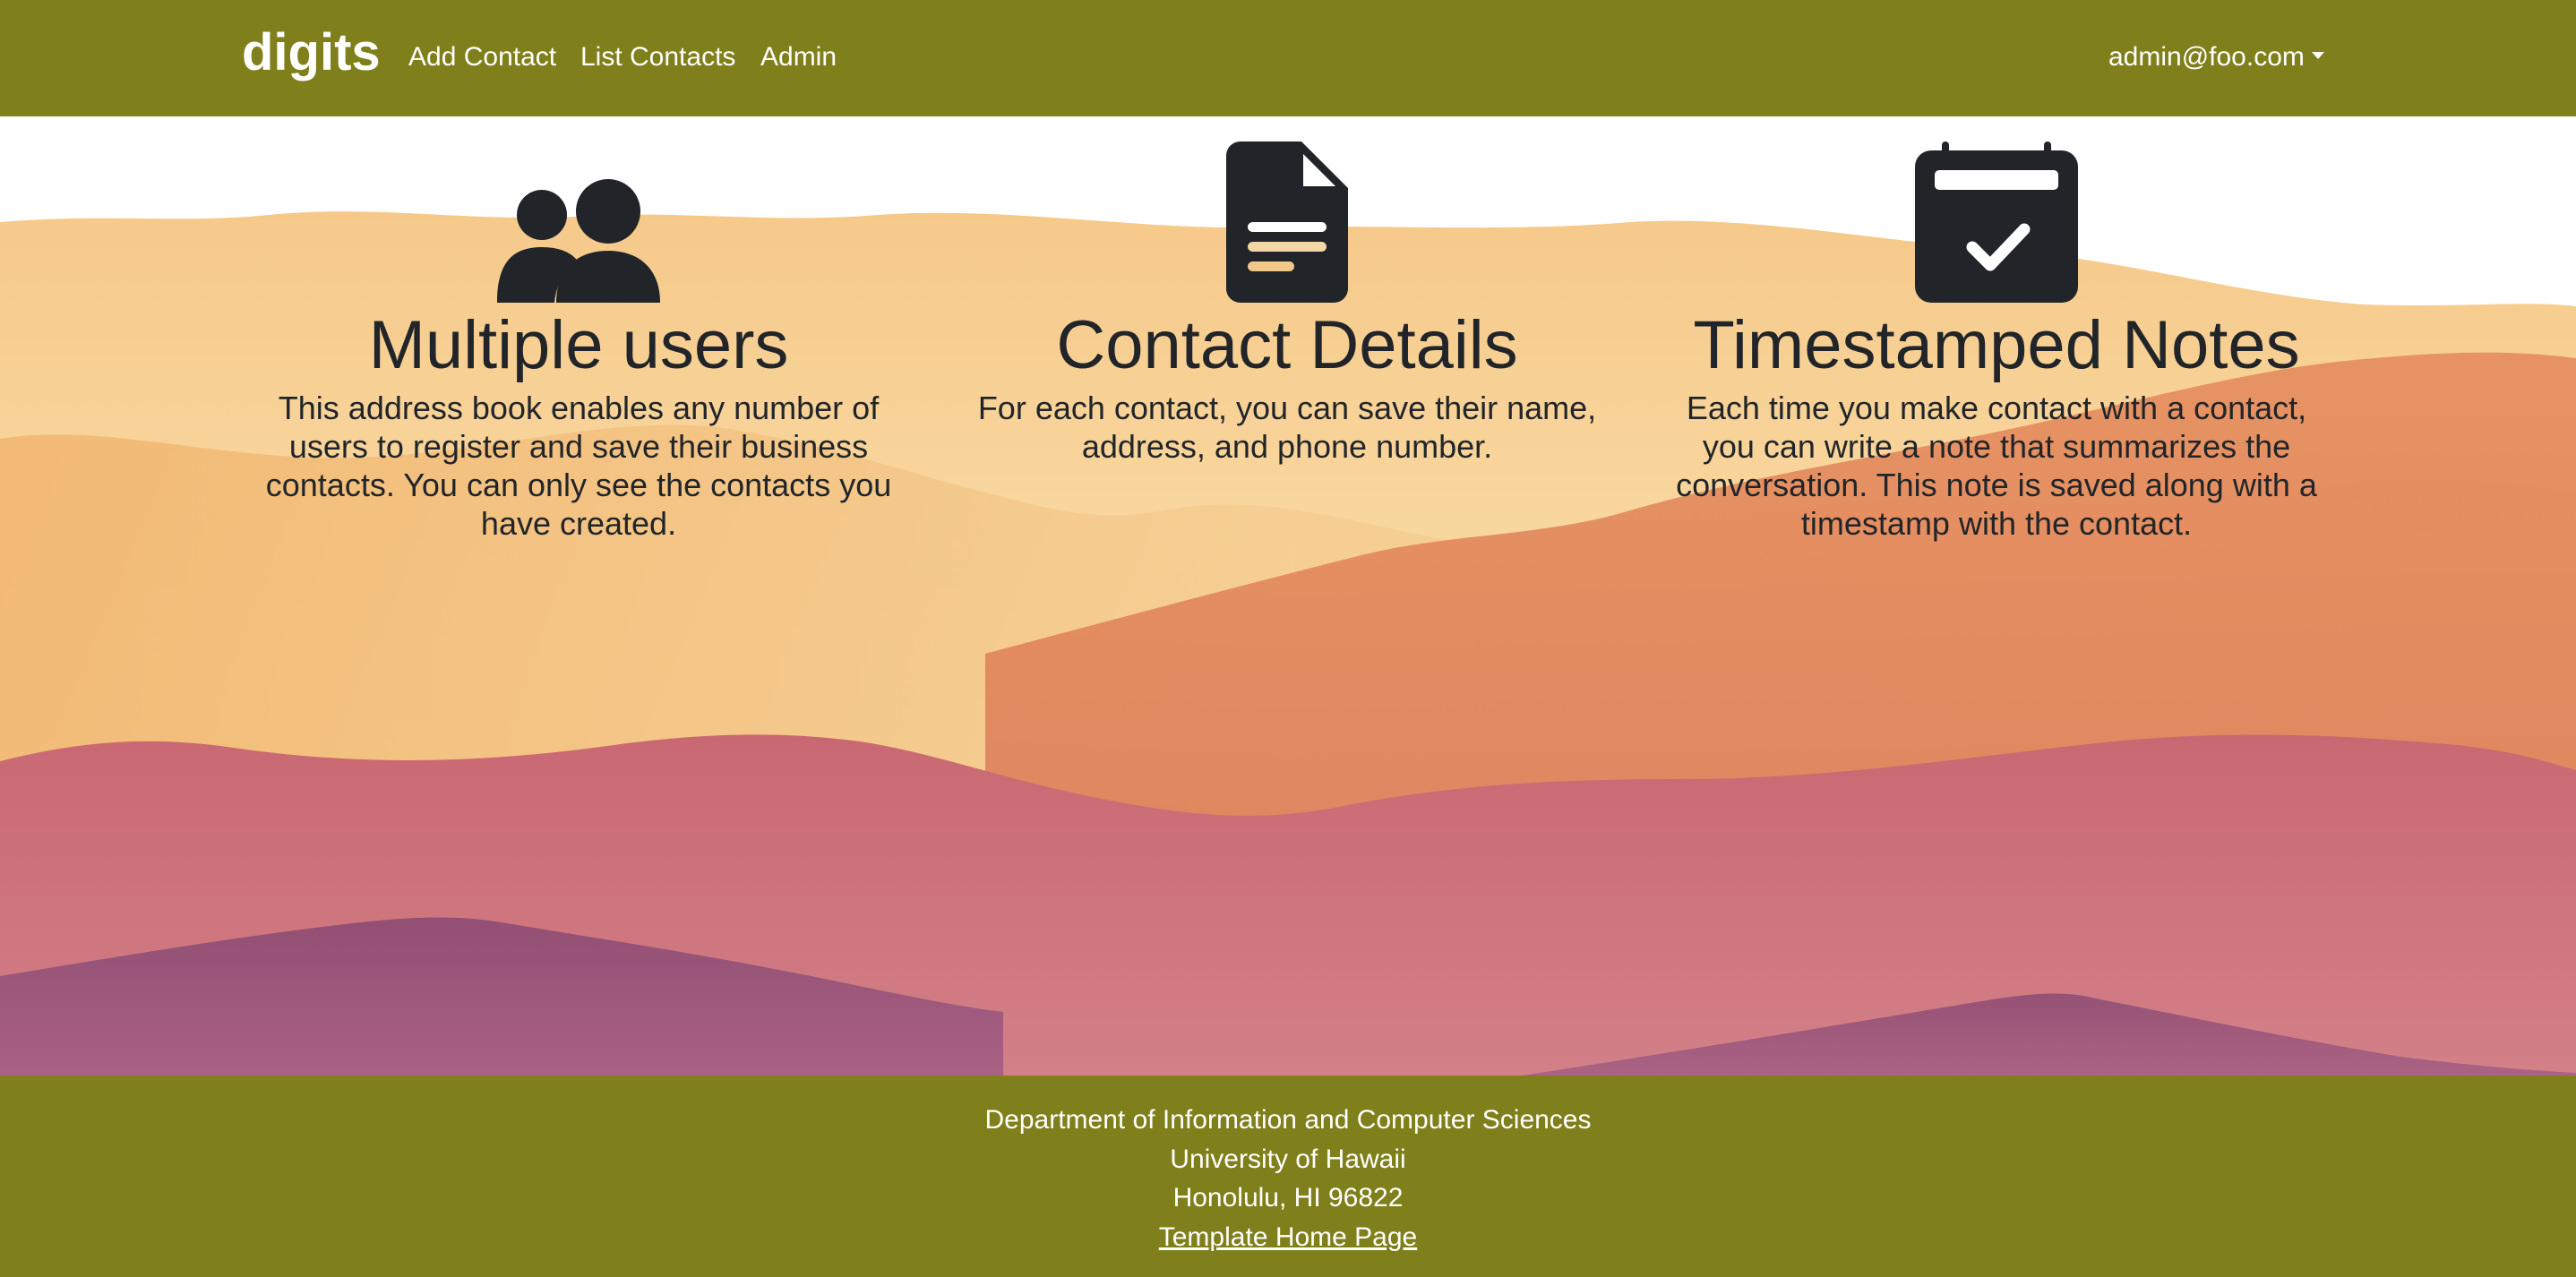 The image size is (2576, 1277). Describe the element at coordinates (1996, 345) in the screenshot. I see `feature-title: Timestamped Notes` at that location.